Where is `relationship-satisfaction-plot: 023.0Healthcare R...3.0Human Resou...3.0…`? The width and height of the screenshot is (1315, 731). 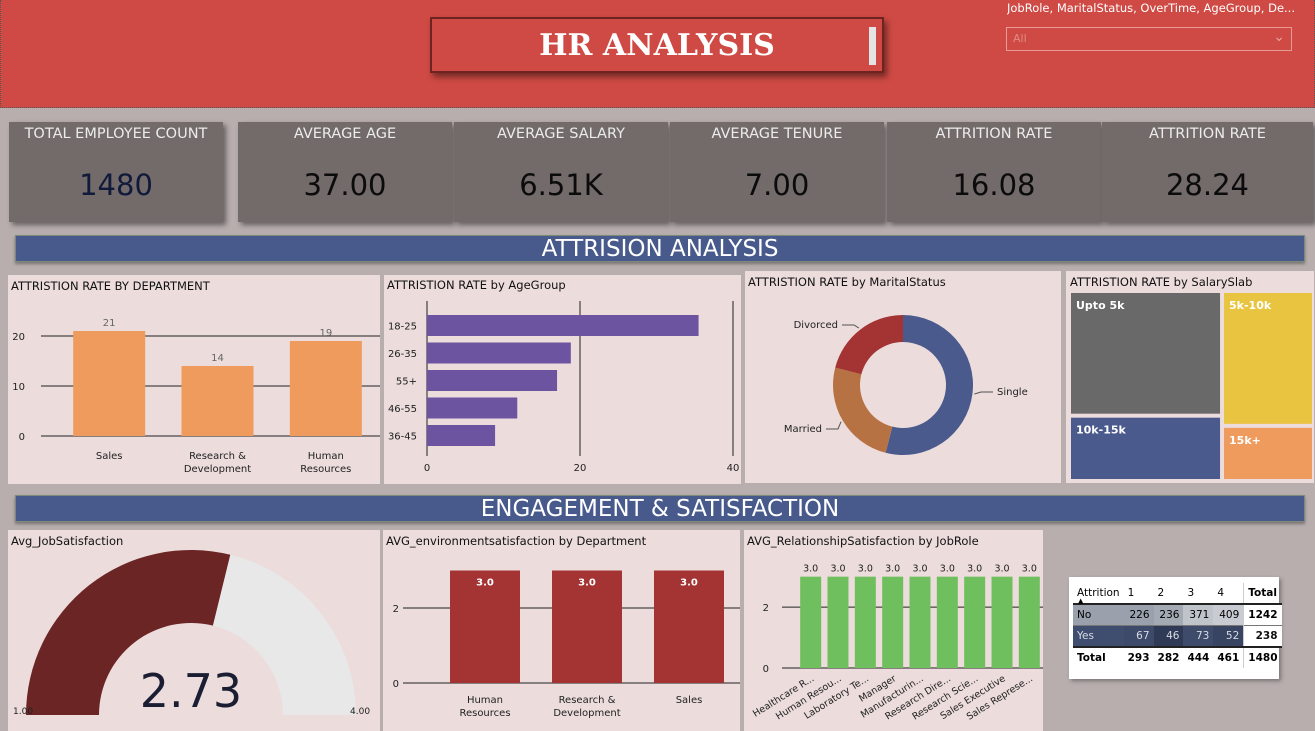
relationship-satisfaction-plot: 023.0Healthcare R...3.0Human Resou...3.0… is located at coordinates (897, 643).